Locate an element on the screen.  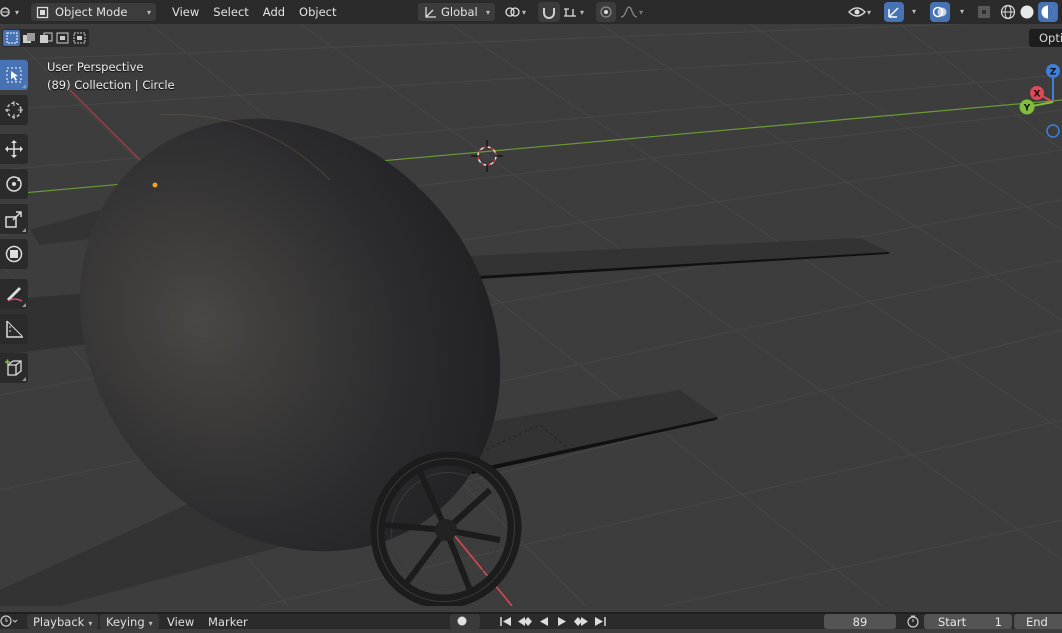
editor-type-icon is located at coordinates (5, 12).